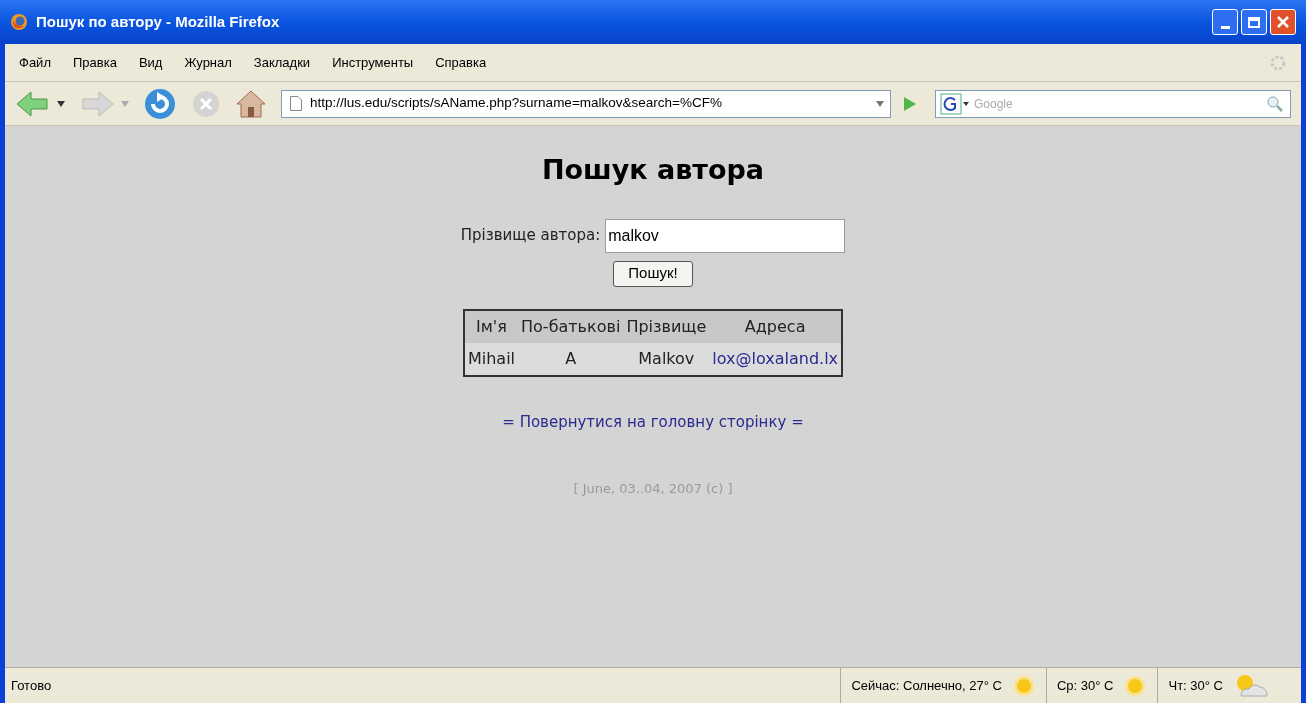 The image size is (1306, 703). What do you see at coordinates (571, 326) in the screenshot?
I see `column-header: По-батькові` at bounding box center [571, 326].